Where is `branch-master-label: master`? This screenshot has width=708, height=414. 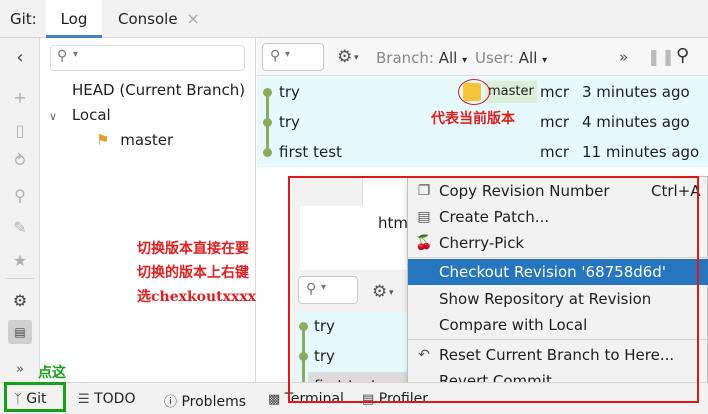 branch-master-label: master is located at coordinates (147, 140).